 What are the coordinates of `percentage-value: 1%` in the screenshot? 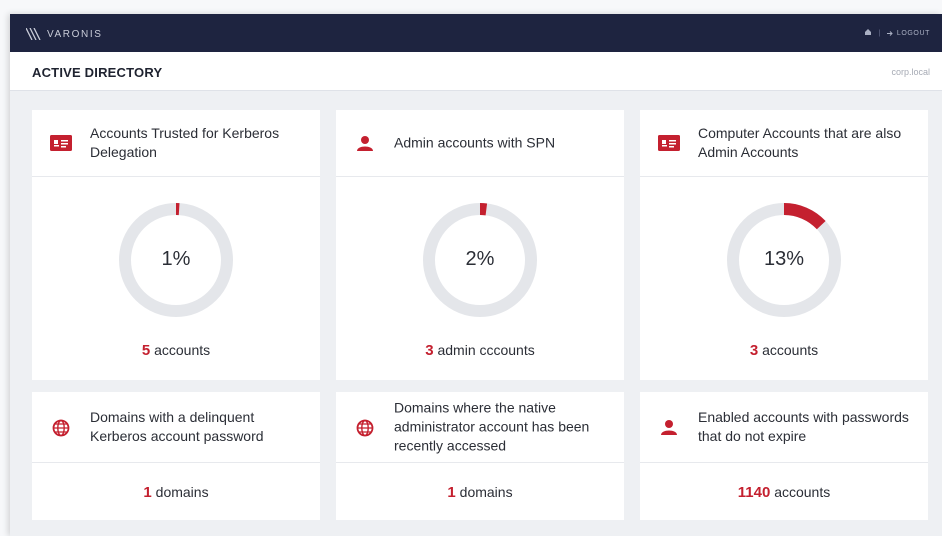 It's located at (176, 259).